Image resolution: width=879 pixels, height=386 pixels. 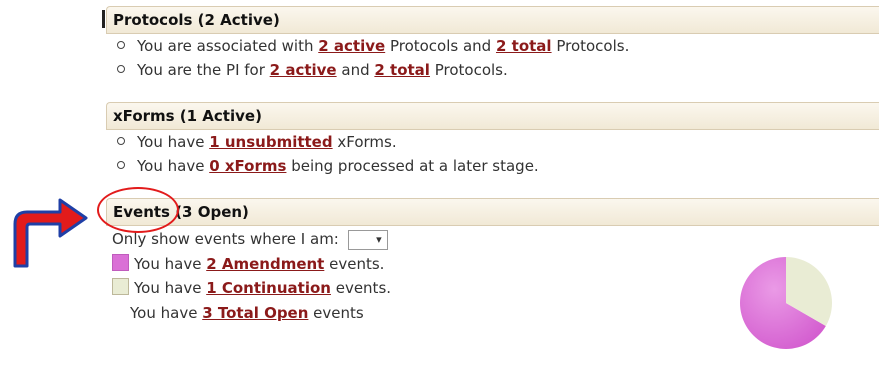 I want to click on events-header: Events (3 Open), so click(x=492, y=212).